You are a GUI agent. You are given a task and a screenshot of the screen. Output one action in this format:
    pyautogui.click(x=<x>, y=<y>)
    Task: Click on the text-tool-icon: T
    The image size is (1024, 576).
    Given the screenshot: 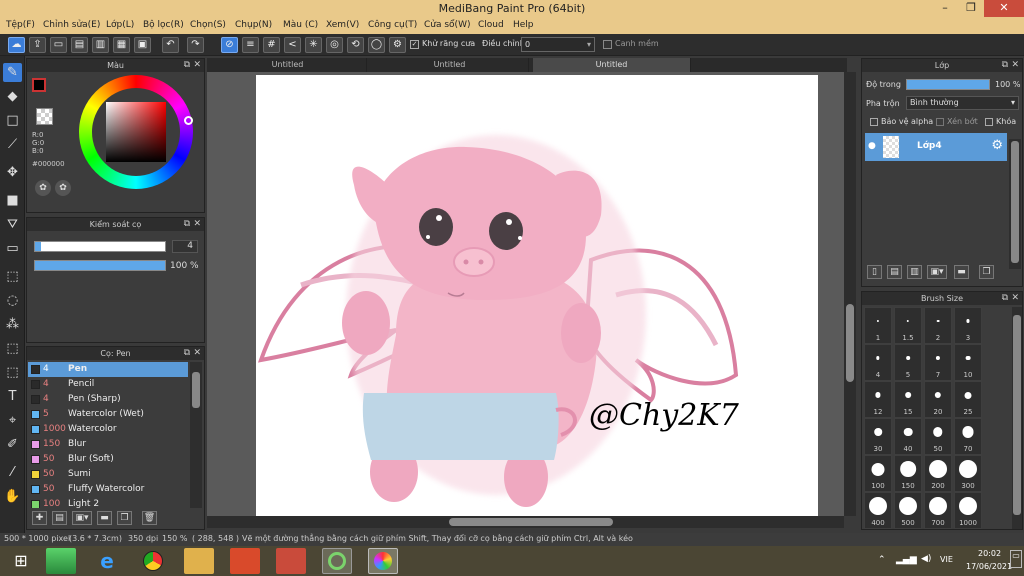 What is the action you would take?
    pyautogui.click(x=12, y=396)
    